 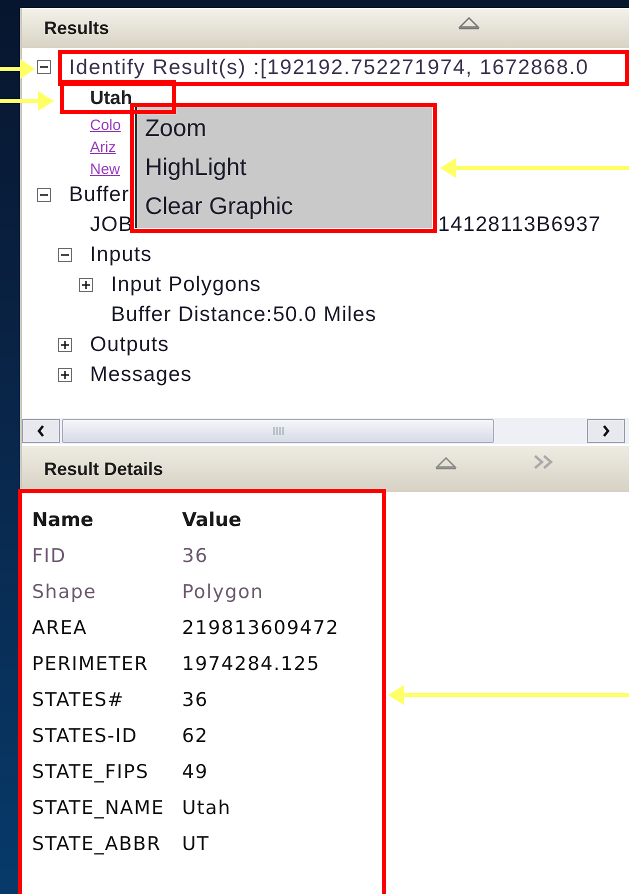 What do you see at coordinates (284, 167) in the screenshot?
I see `menu-item: HighLight` at bounding box center [284, 167].